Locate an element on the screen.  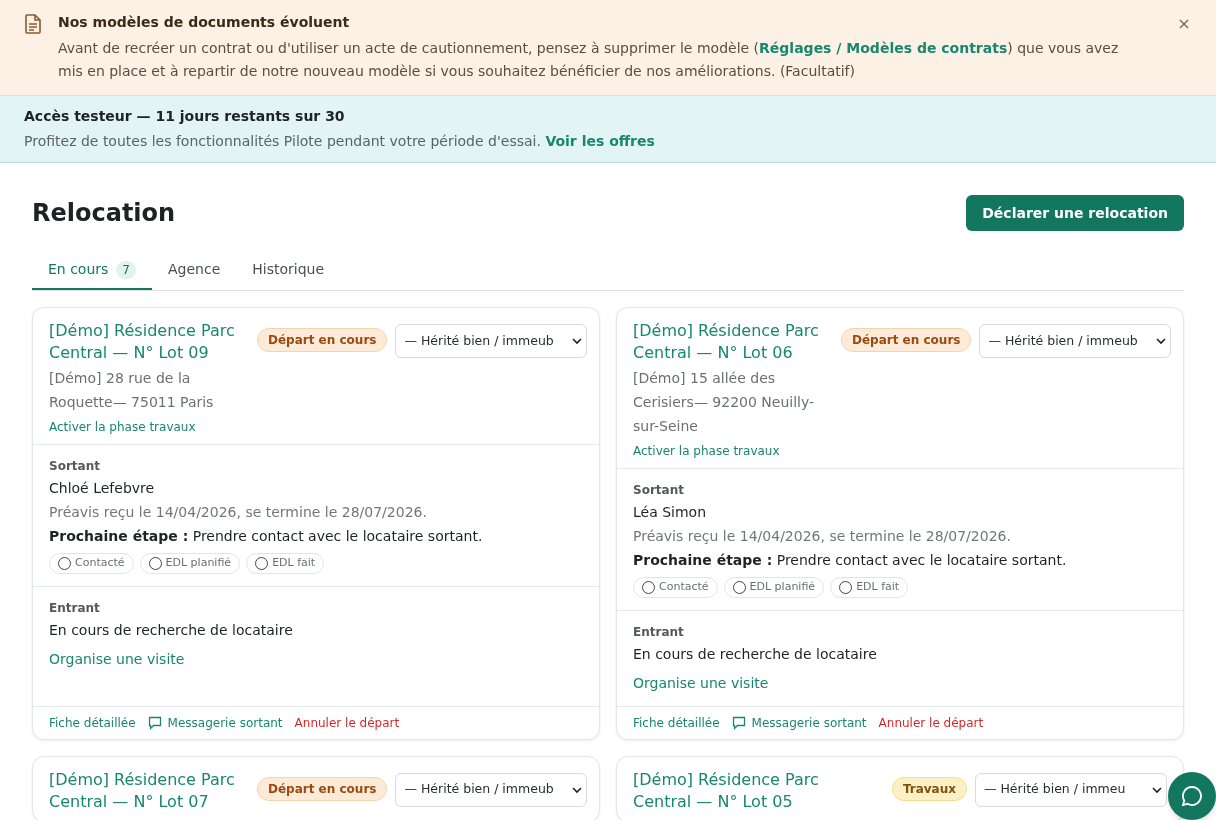
notice-text: Avant de recréer un contrat ou d'utiliser un acte de cautionnement, pensez à supprimer le modèle (Réglages / Modèles de contrats) que vous avez mis en place et à repartir de notre nouveau modèle si vous souhaitez bénéficier de nos améliorations. (Facultatif) is located at coordinates (589, 60).